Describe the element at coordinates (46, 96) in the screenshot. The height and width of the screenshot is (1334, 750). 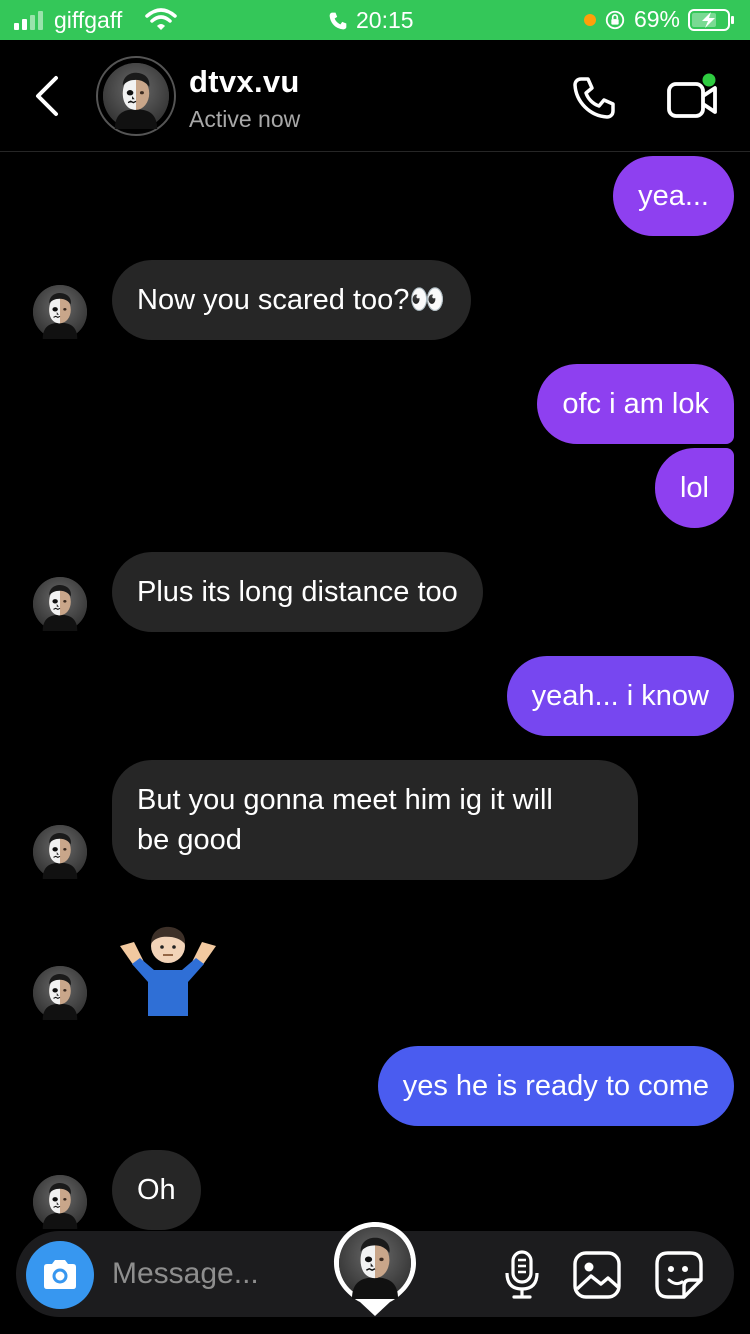
I see `back-icon` at that location.